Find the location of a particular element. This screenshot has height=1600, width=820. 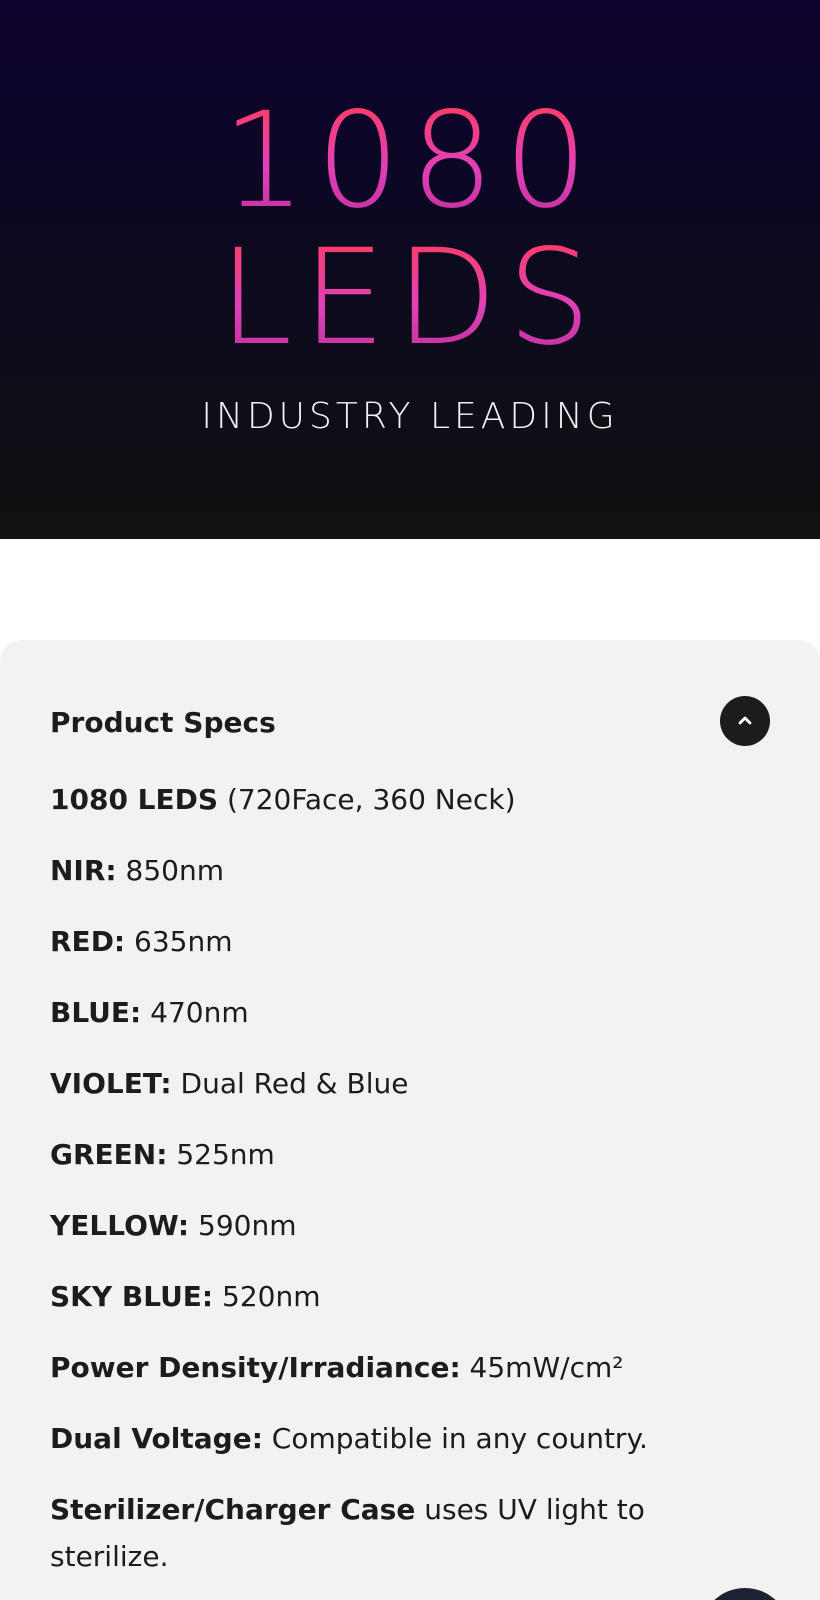

chevron-up-icon is located at coordinates (745, 720).